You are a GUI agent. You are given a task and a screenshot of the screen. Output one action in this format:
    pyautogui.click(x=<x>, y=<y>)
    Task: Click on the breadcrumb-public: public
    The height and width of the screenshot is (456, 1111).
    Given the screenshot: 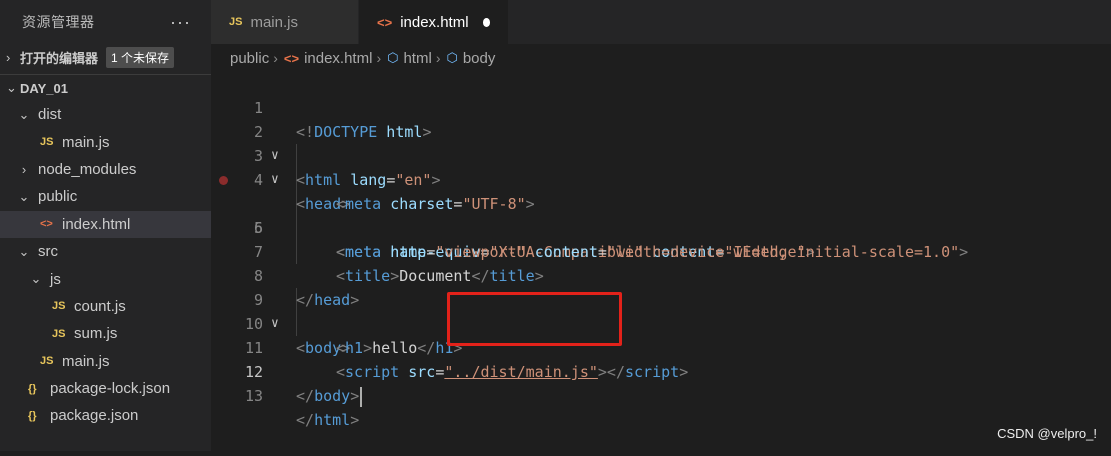 What is the action you would take?
    pyautogui.click(x=249, y=58)
    